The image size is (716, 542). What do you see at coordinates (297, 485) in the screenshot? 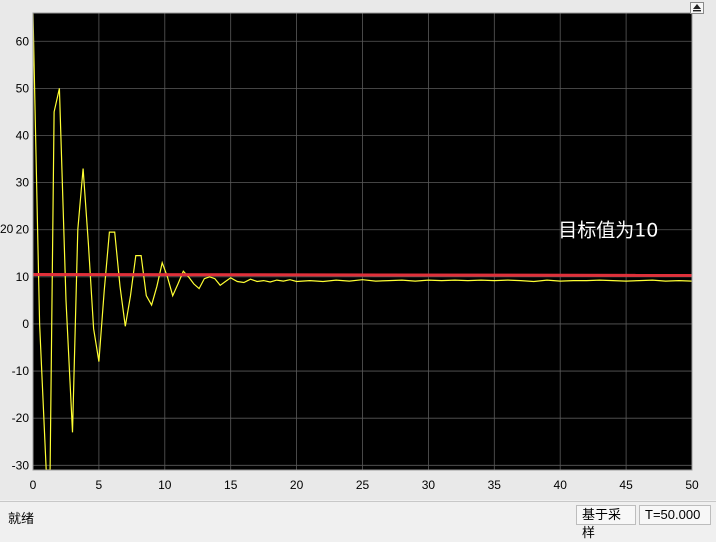
I see `x-tick-label: 20` at bounding box center [297, 485].